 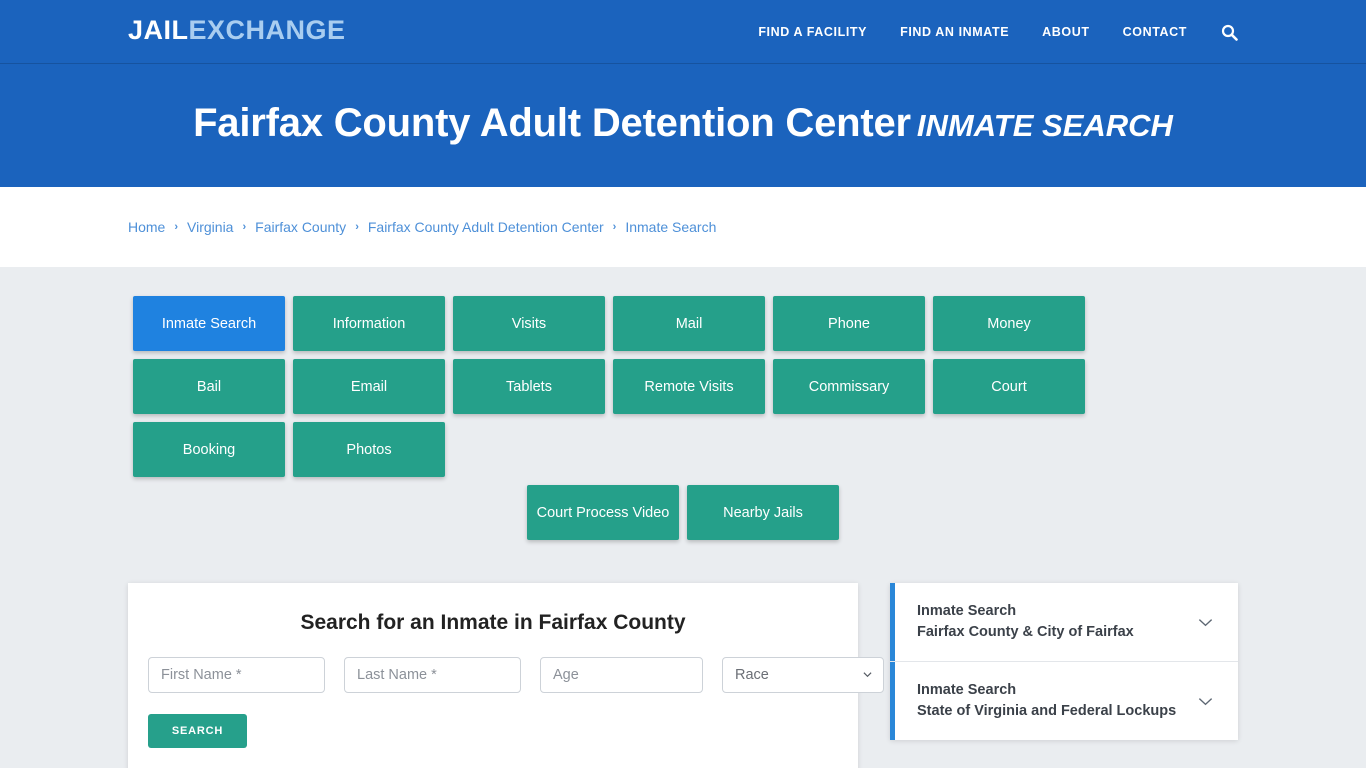 What do you see at coordinates (486, 227) in the screenshot?
I see `breadcrumb-item-facility: Fairfax County Adult Detention Center` at bounding box center [486, 227].